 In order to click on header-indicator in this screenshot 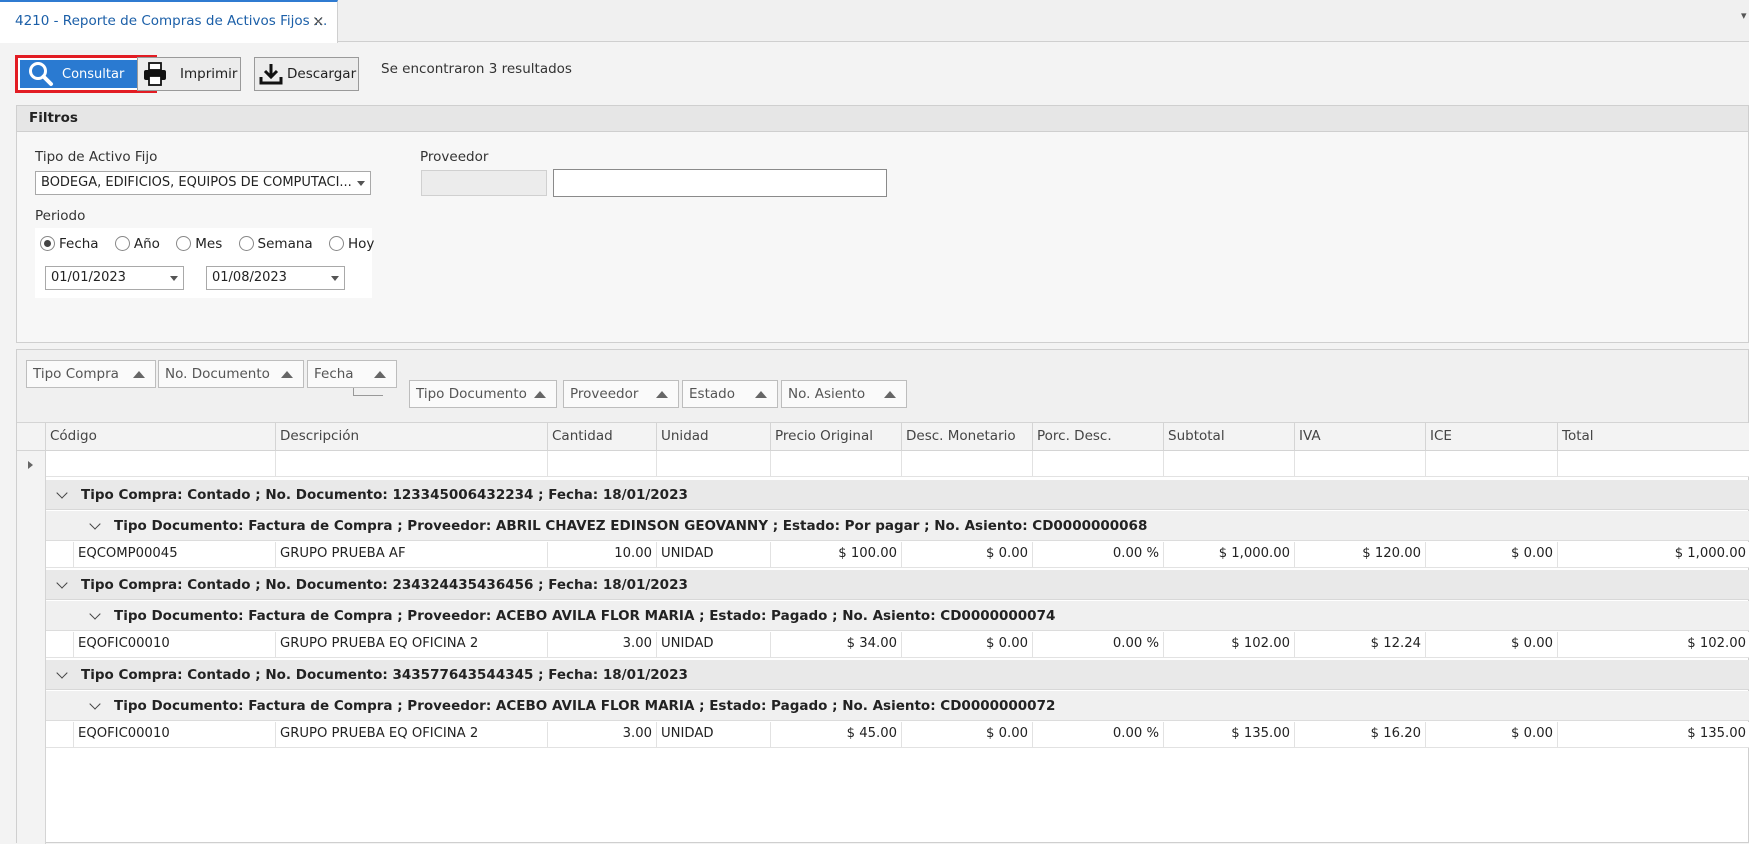, I will do `click(31, 437)`.